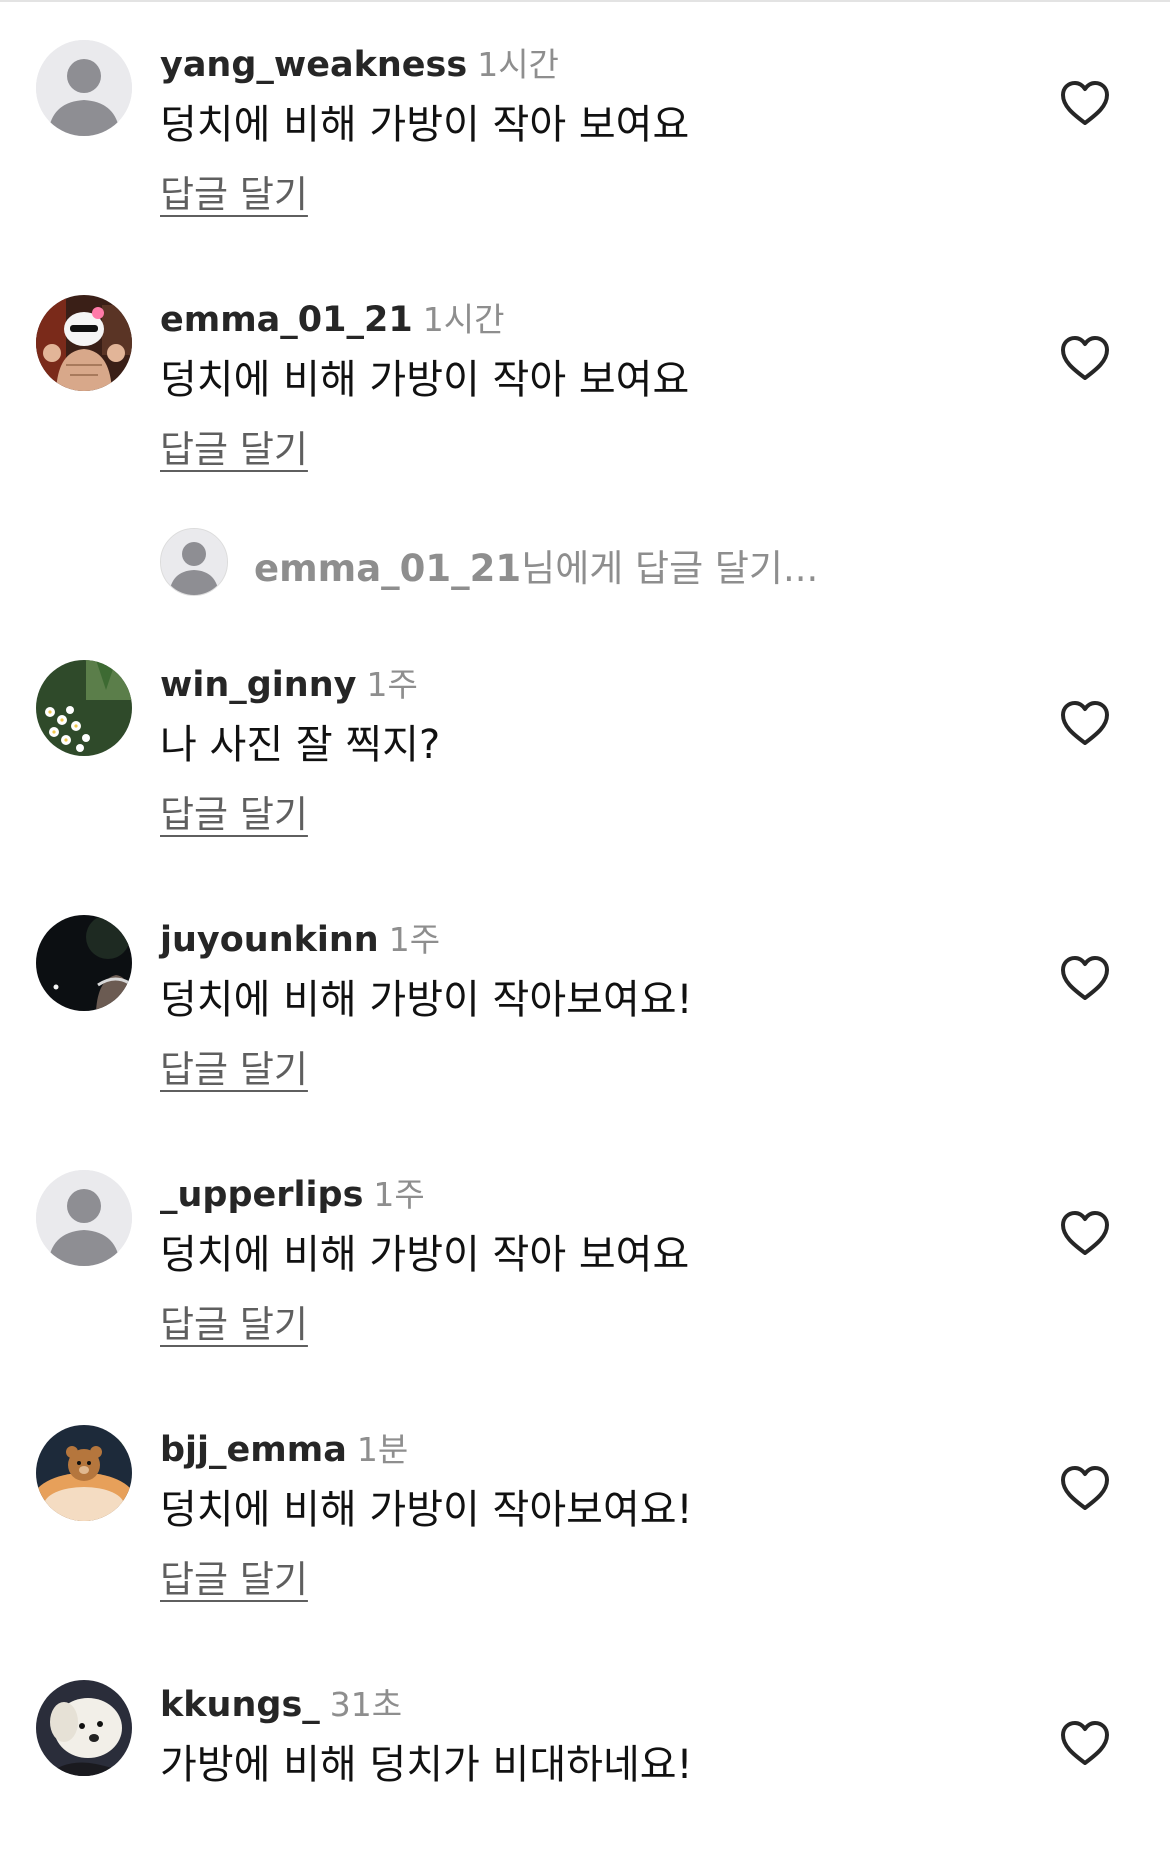  I want to click on comment-item: juyounkinn 1주 덩치에 비해 가방이 작아보여요! 답글 달기, so click(585, 985).